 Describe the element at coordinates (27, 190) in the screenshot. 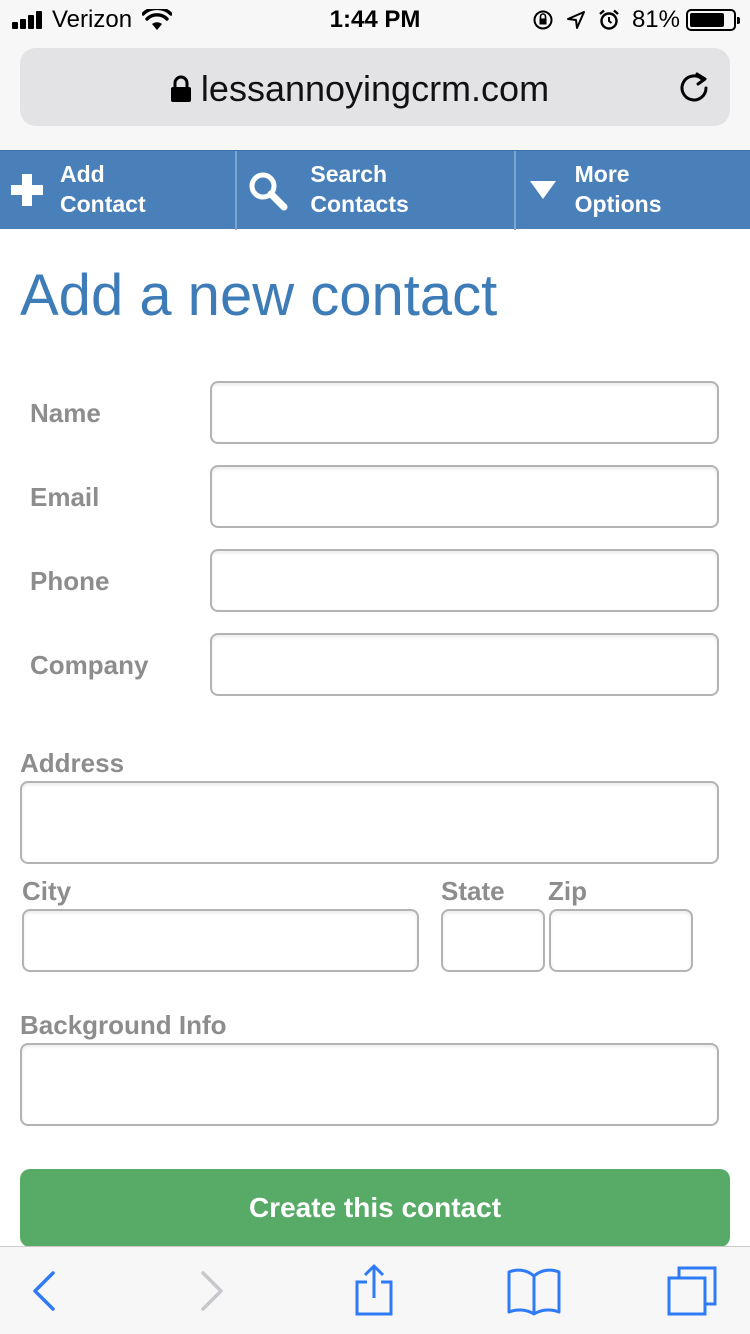

I see `plus-icon` at that location.